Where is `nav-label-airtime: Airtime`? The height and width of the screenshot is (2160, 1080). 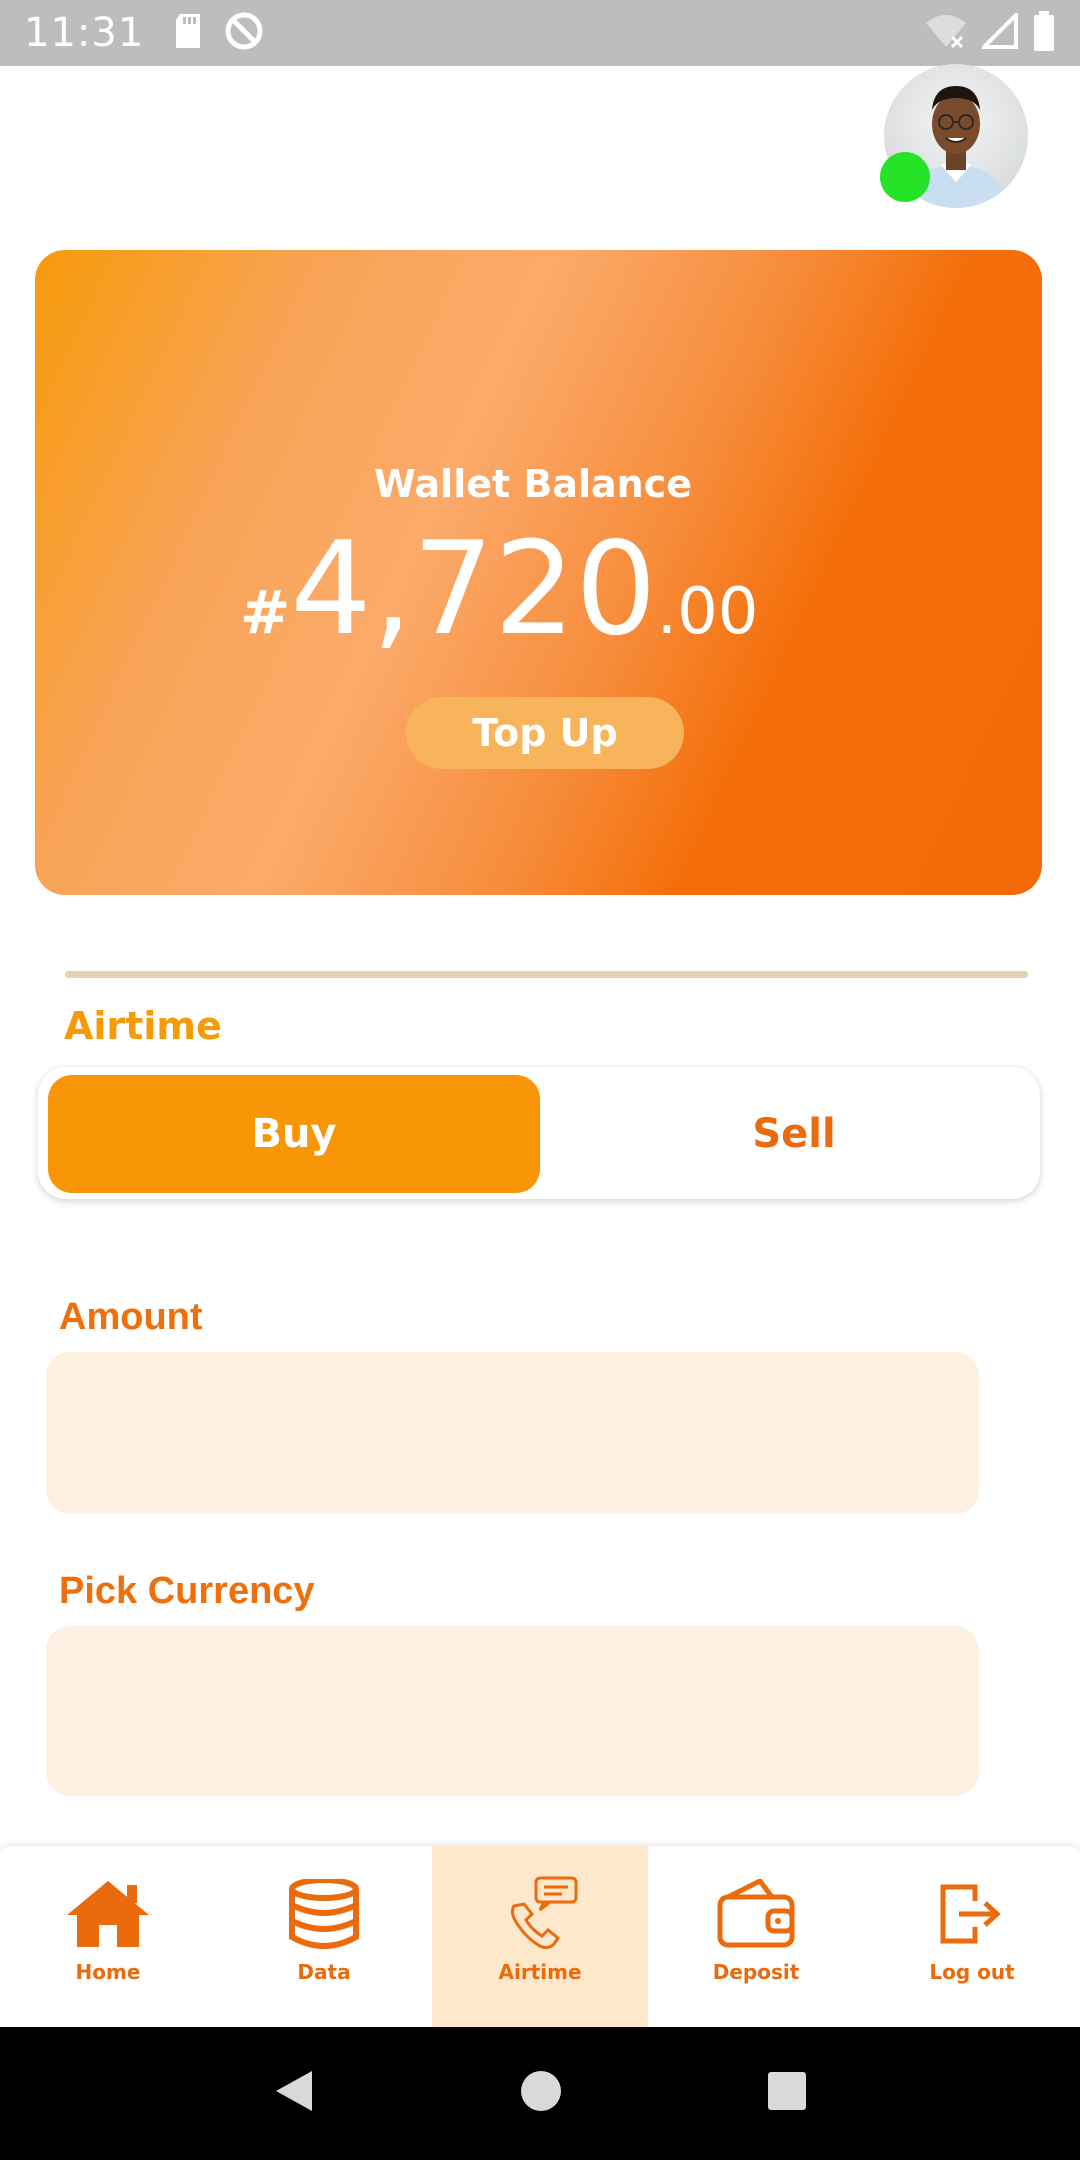 nav-label-airtime: Airtime is located at coordinates (540, 1972).